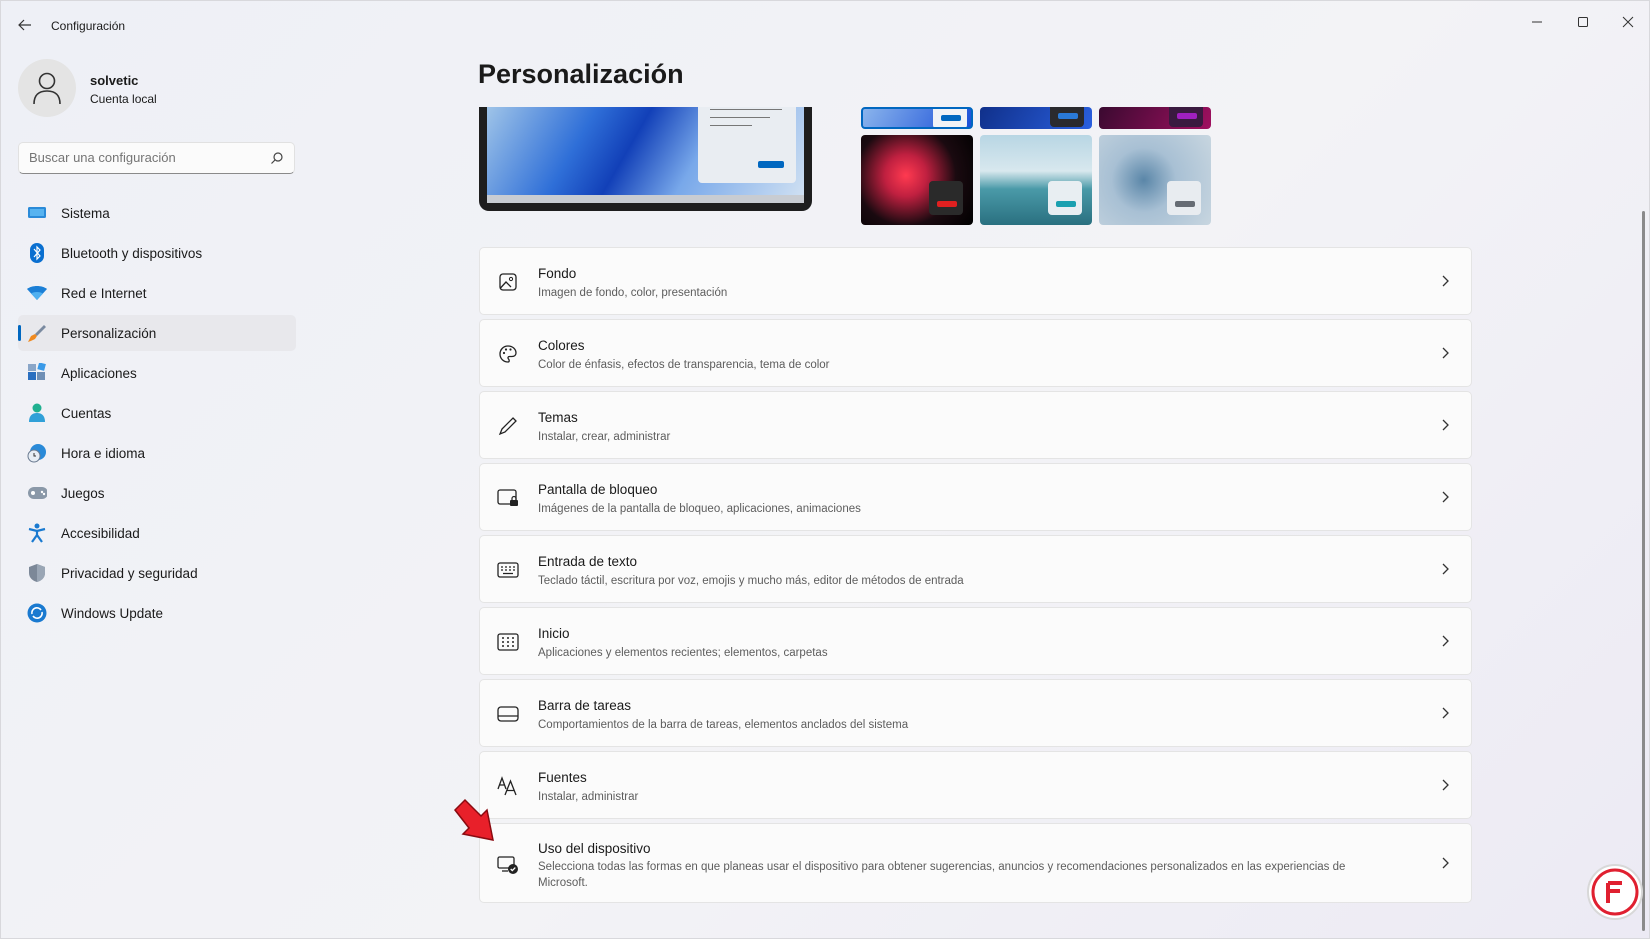 The width and height of the screenshot is (1650, 939). I want to click on search-input, so click(144, 157).